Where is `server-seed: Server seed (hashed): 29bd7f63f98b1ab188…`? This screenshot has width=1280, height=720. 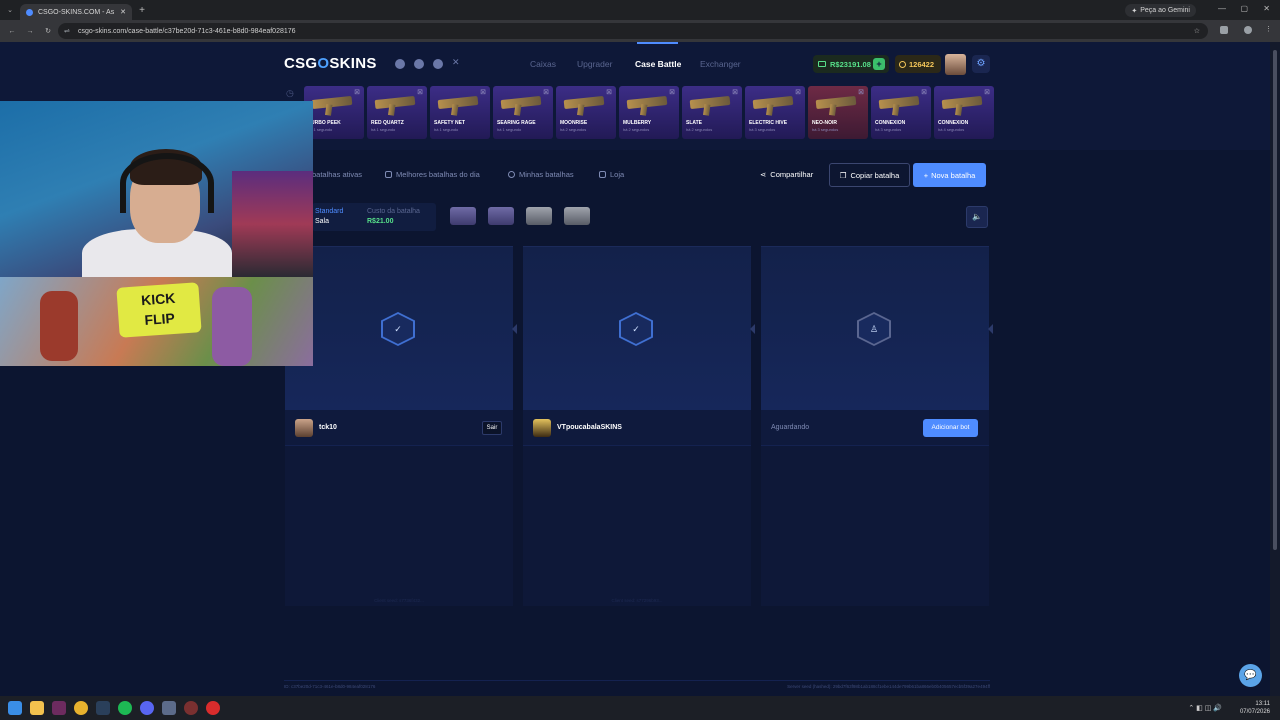 server-seed: Server seed (hashed): 29bd7f63f98b1ab188… is located at coordinates (888, 686).